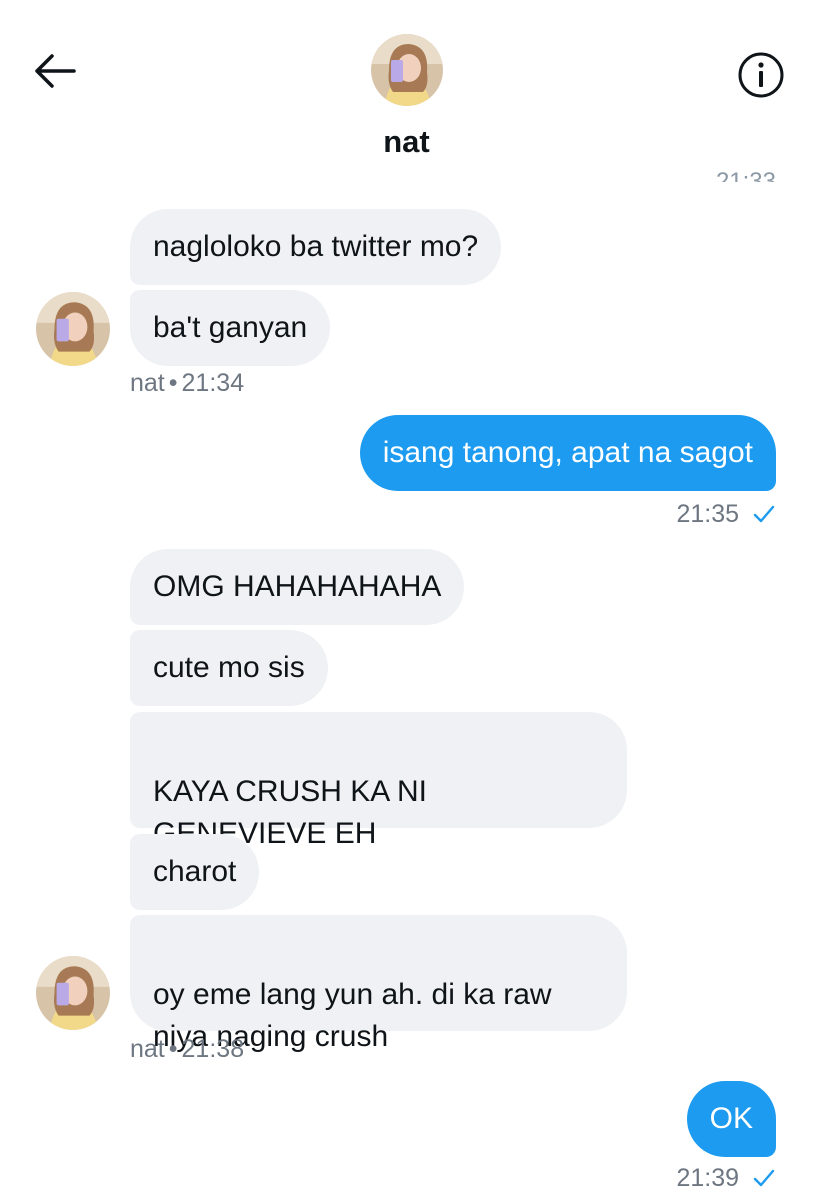 The image size is (813, 1200). I want to click on info-icon, so click(761, 75).